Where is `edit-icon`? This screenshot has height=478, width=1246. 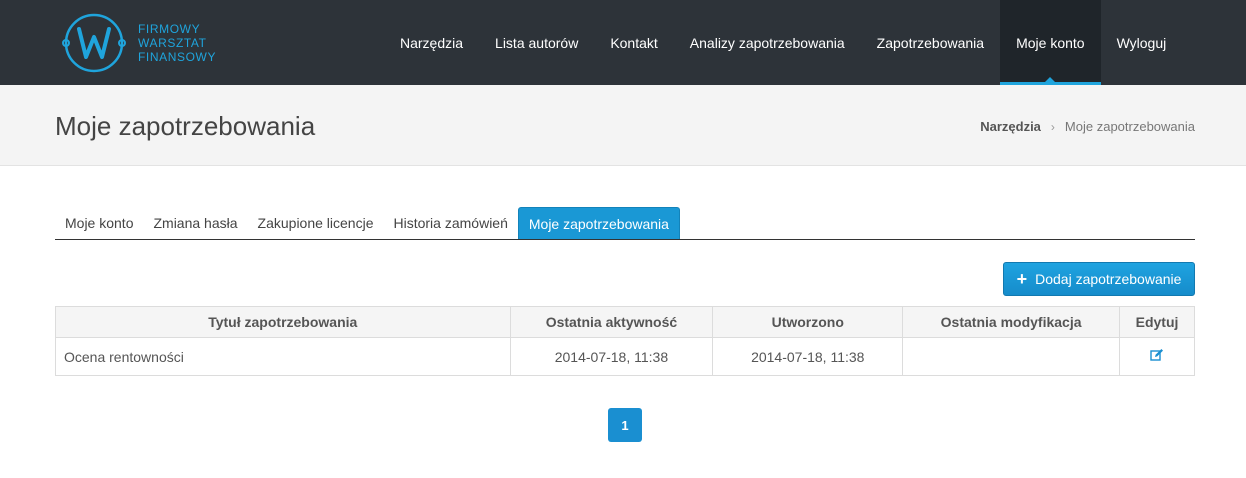 edit-icon is located at coordinates (1157, 356).